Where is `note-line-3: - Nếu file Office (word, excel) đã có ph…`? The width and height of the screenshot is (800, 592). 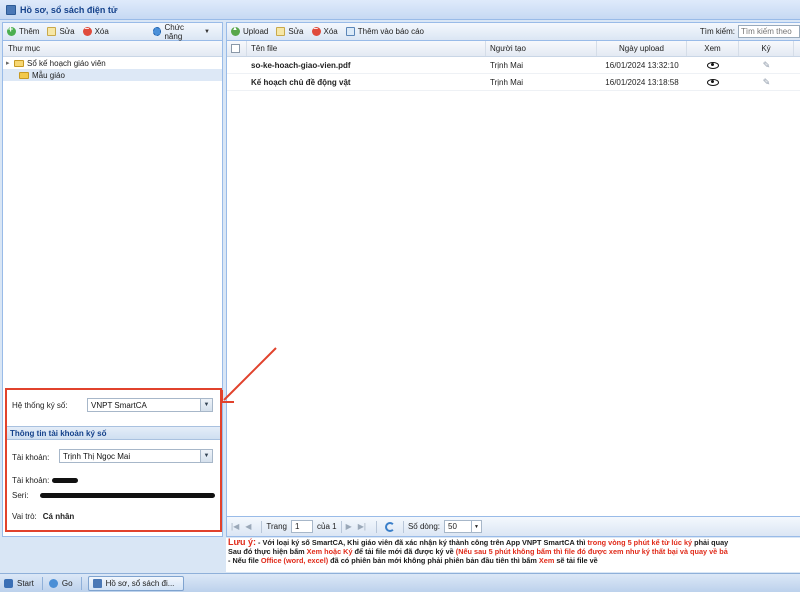
note-line-3: - Nếu file Office (word, excel) đã có ph… is located at coordinates (413, 560).